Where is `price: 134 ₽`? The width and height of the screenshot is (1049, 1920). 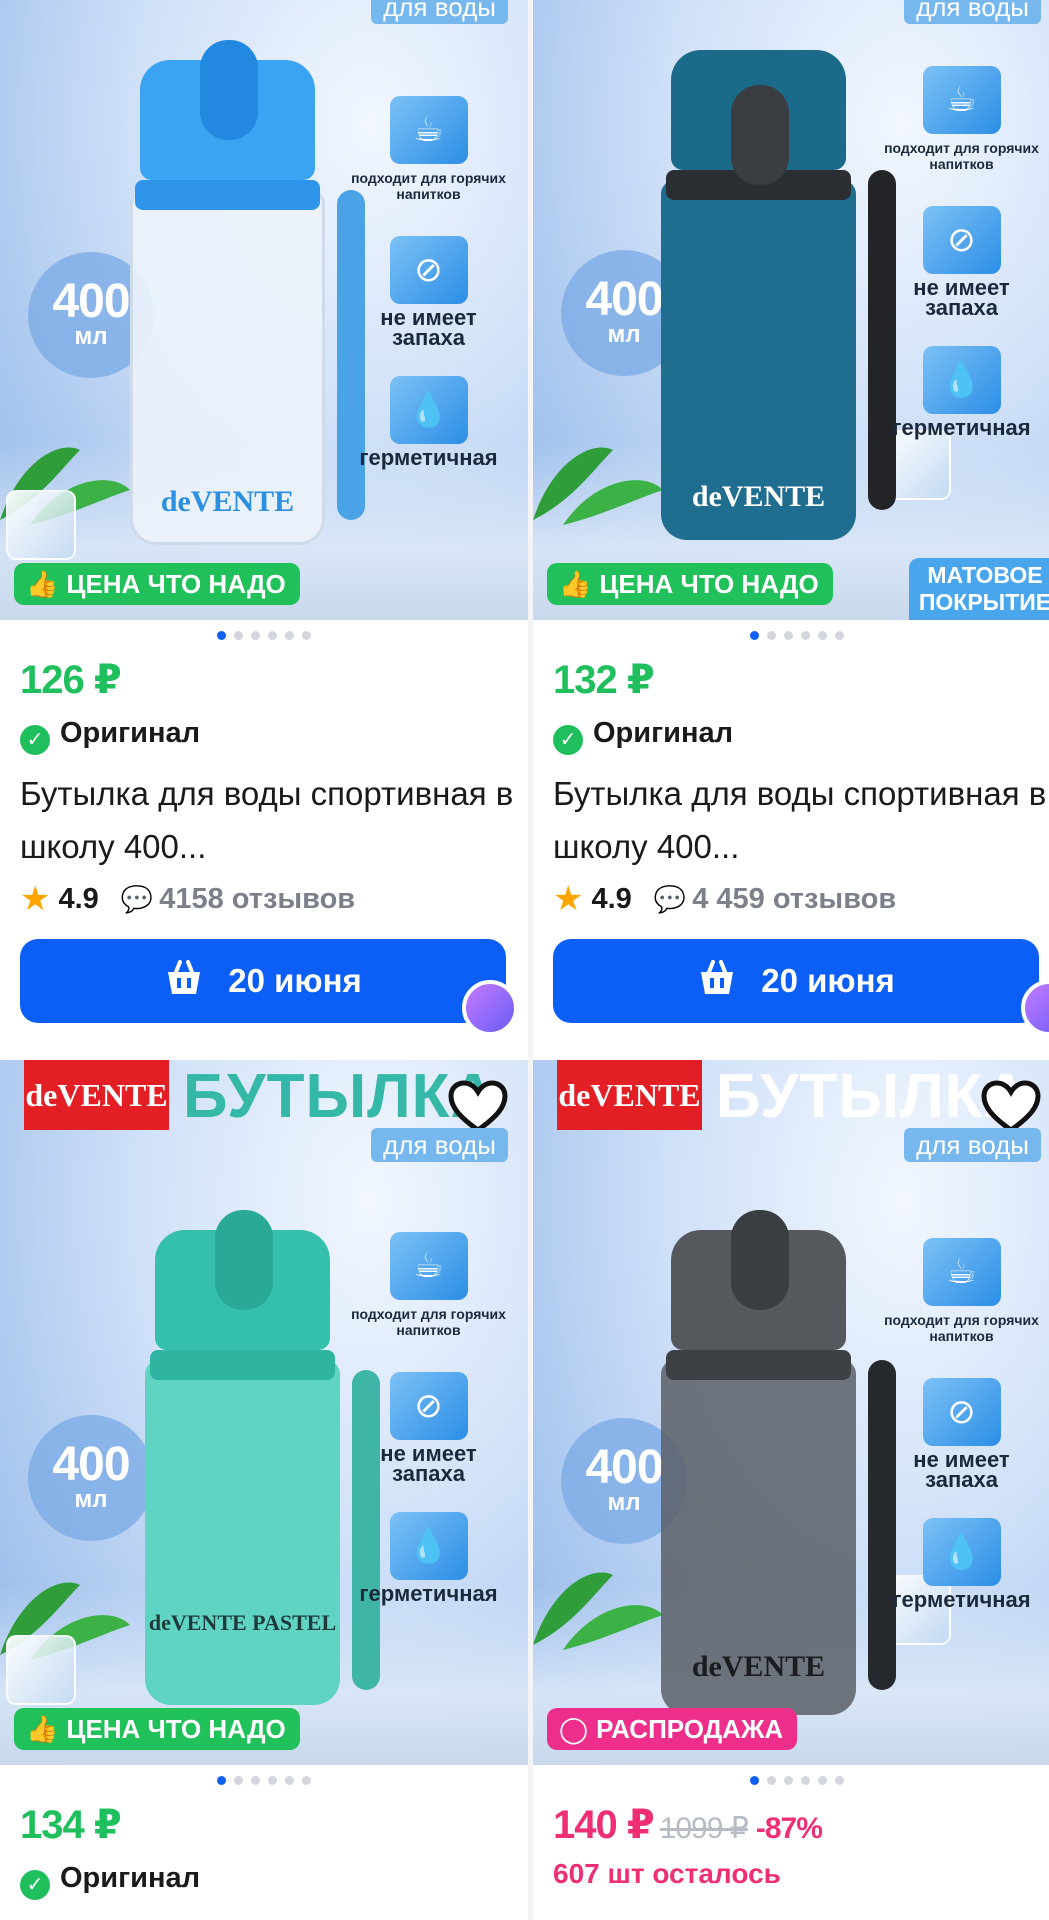 price: 134 ₽ is located at coordinates (71, 1825).